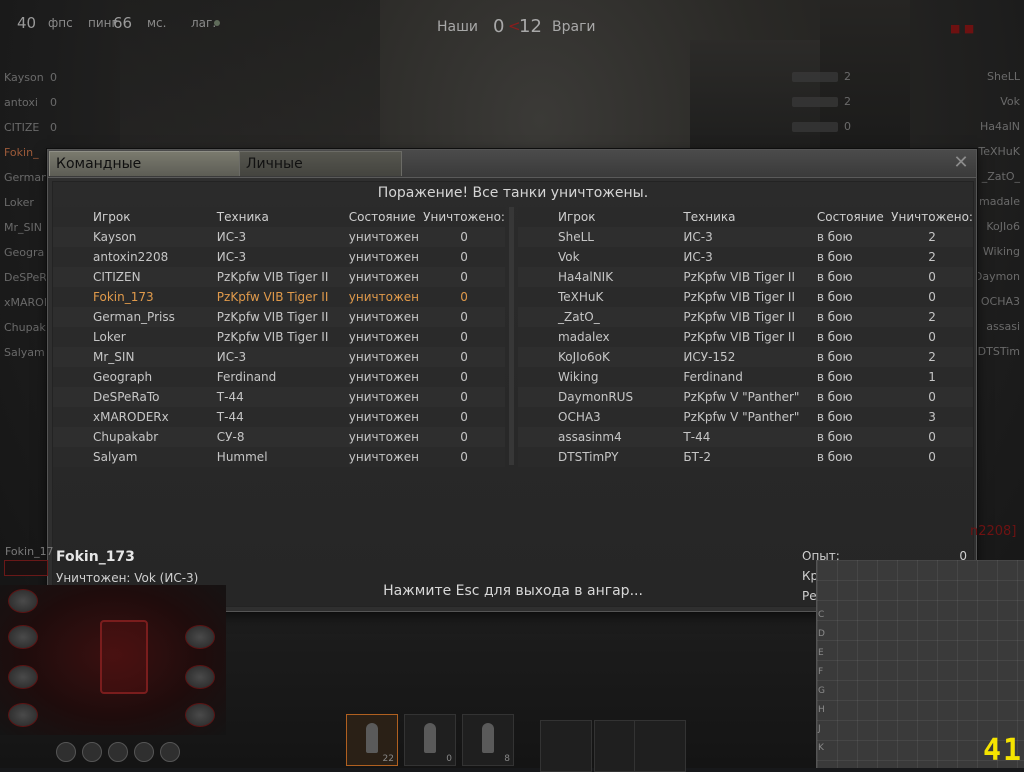  Describe the element at coordinates (279, 457) in the screenshot. I see `player-row: Salyam Hummel уничтожен 0` at that location.